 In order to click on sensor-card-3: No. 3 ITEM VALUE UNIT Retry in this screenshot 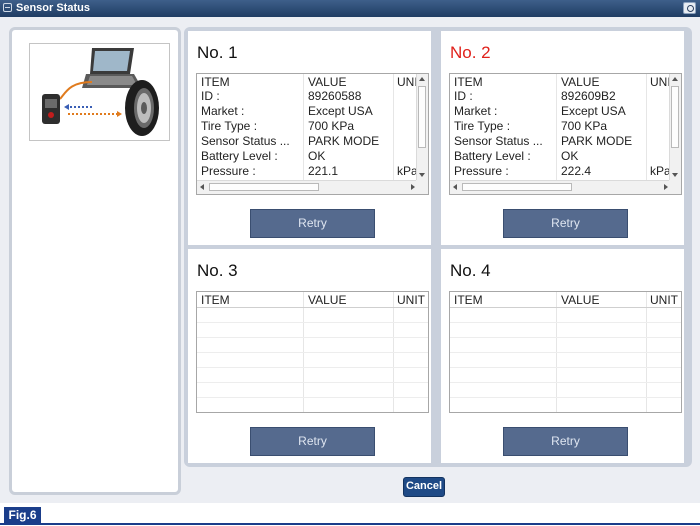, I will do `click(309, 356)`.